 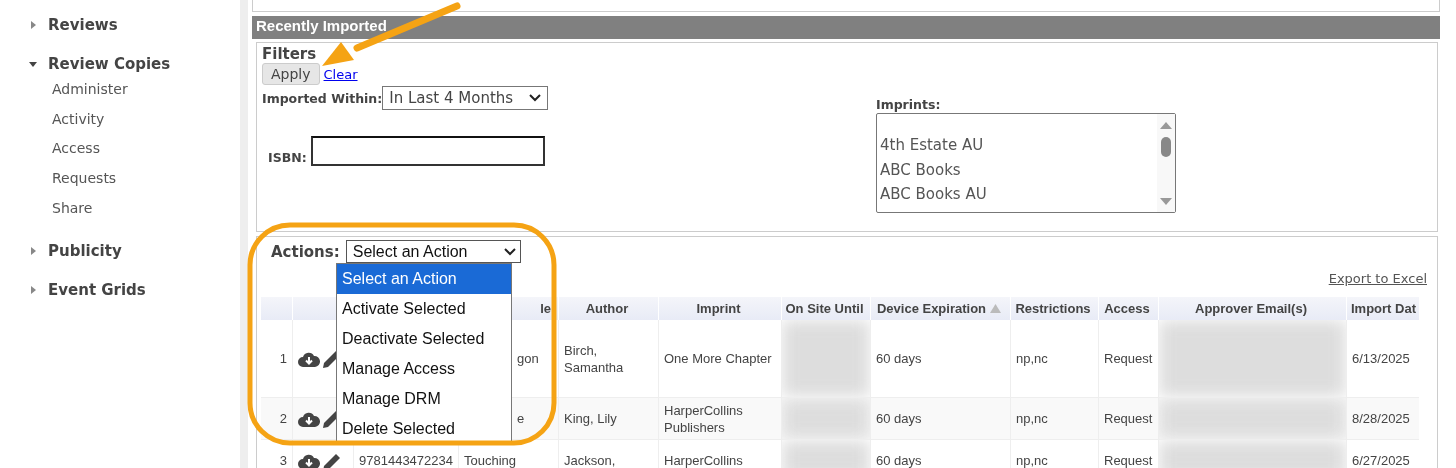 What do you see at coordinates (718, 358) in the screenshot?
I see `table-cell: One More Chapter` at bounding box center [718, 358].